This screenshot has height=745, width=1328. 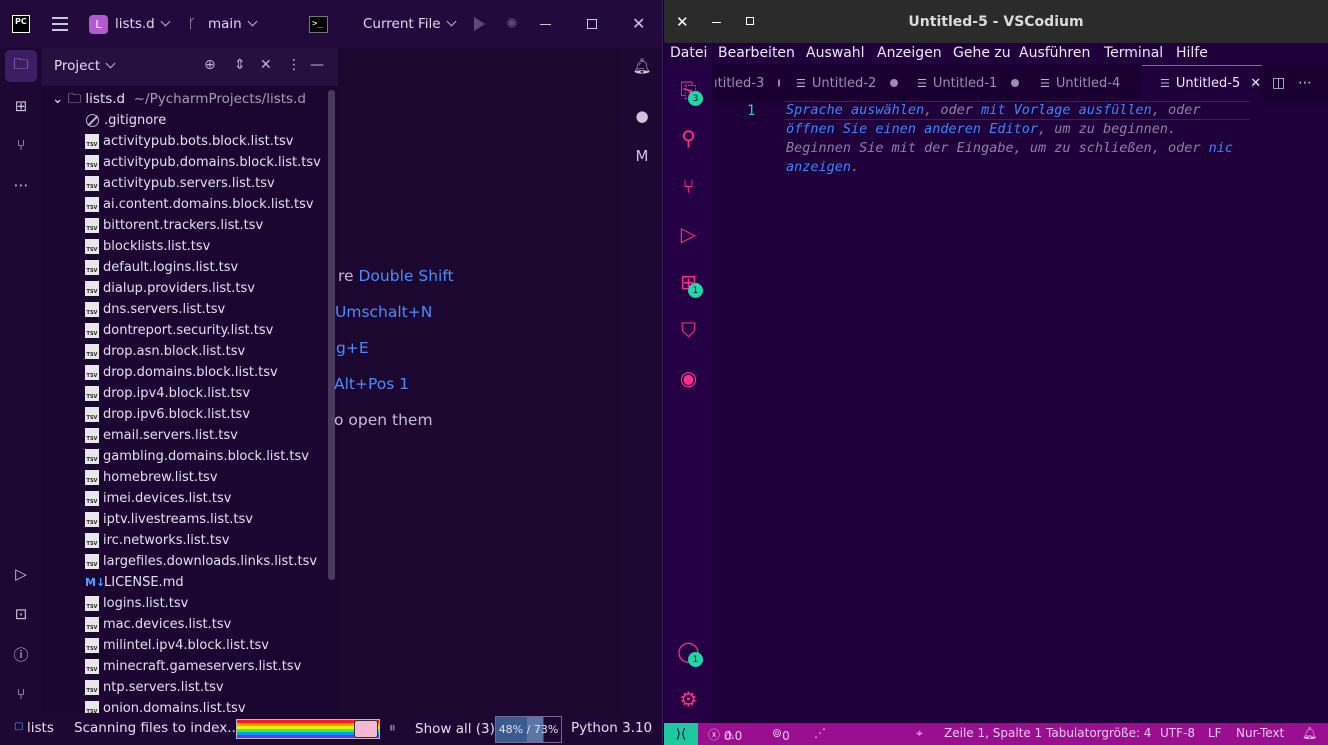 I want to click on problems-indicator: ⓧ 0 ⚠ 0, so click(x=725, y=734).